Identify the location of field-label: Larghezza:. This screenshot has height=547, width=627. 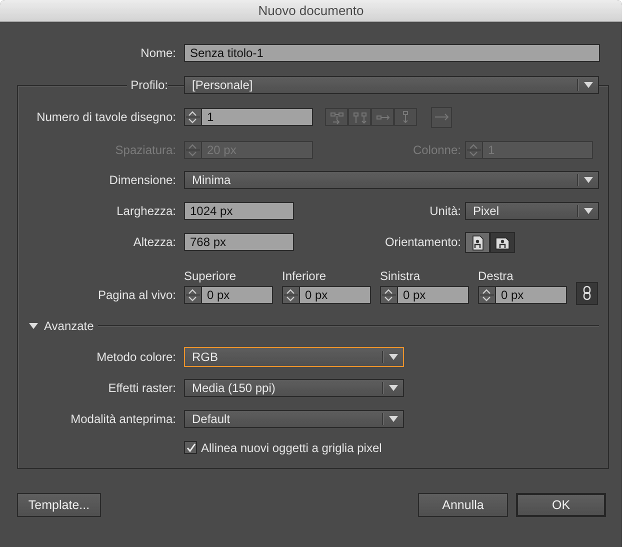
(146, 211).